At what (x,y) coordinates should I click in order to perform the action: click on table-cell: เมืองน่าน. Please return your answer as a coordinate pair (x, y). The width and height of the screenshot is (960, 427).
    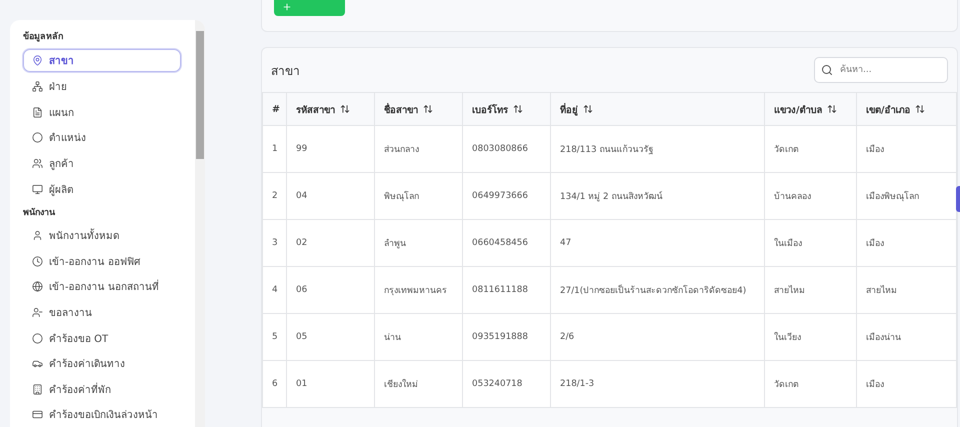
    Looking at the image, I should click on (906, 337).